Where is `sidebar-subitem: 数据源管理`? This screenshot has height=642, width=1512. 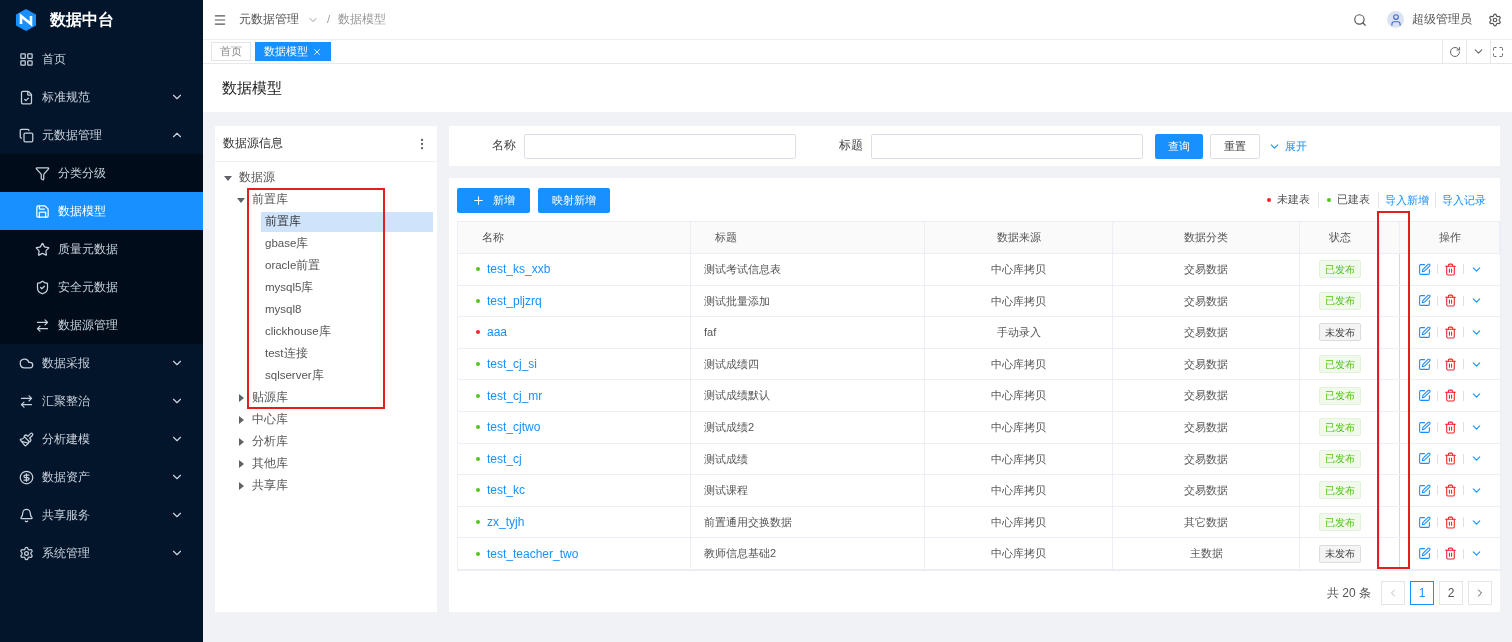
sidebar-subitem: 数据源管理 is located at coordinates (101, 325).